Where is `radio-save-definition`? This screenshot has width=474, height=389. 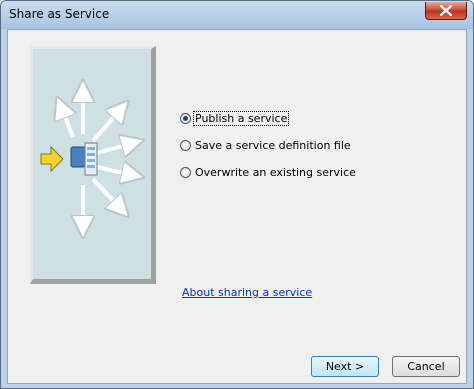
radio-save-definition is located at coordinates (185, 145).